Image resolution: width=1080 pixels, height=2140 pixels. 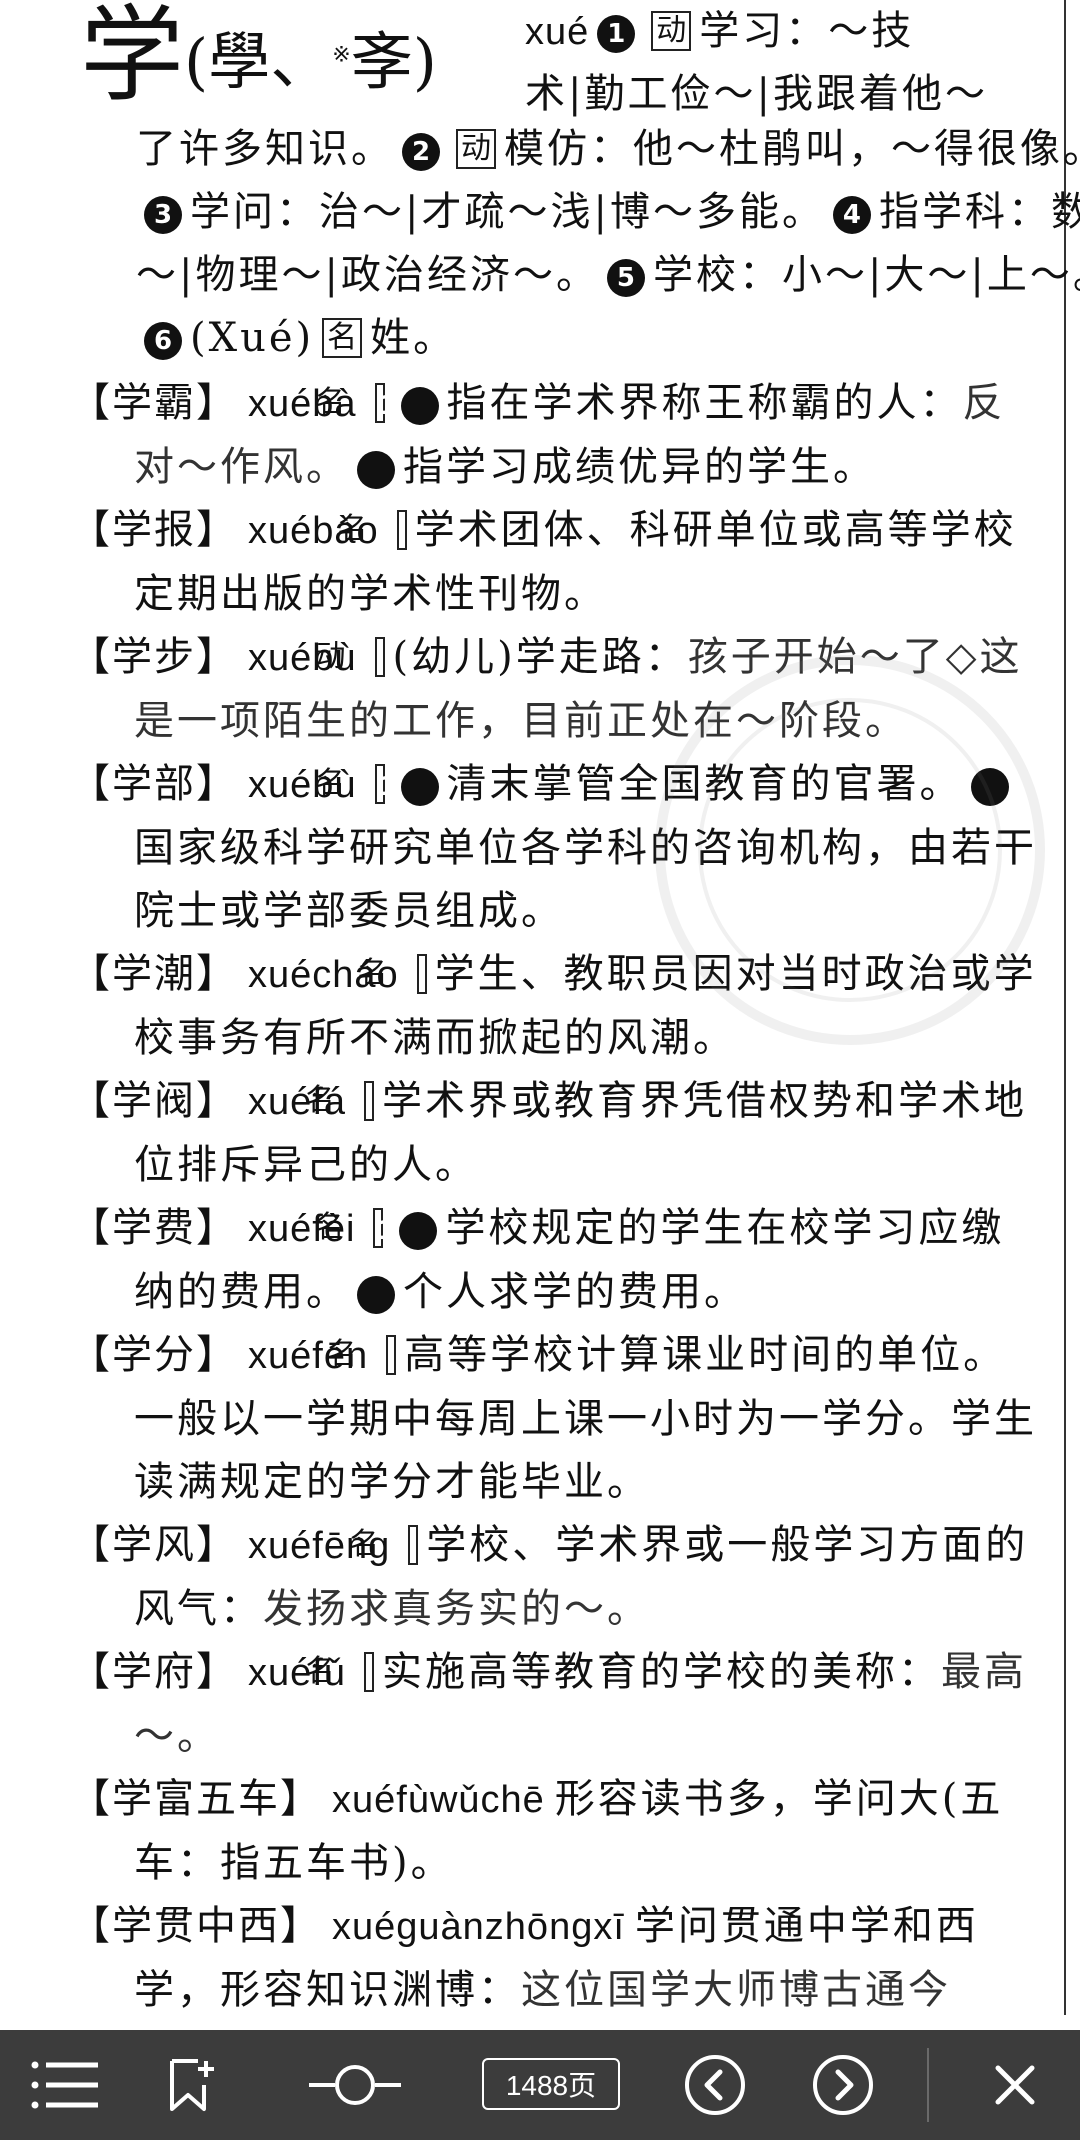 What do you see at coordinates (310, 61) in the screenshot?
I see `variant-forms: (學、※斈)` at bounding box center [310, 61].